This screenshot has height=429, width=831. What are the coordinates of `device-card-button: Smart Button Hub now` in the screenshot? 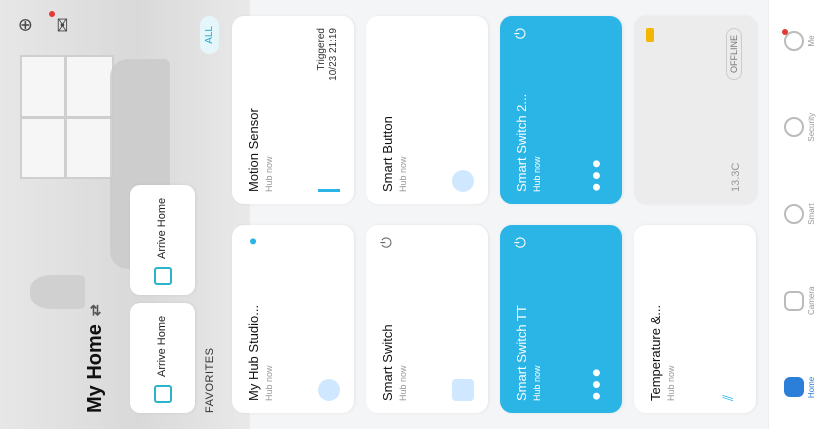 It's located at (427, 110).